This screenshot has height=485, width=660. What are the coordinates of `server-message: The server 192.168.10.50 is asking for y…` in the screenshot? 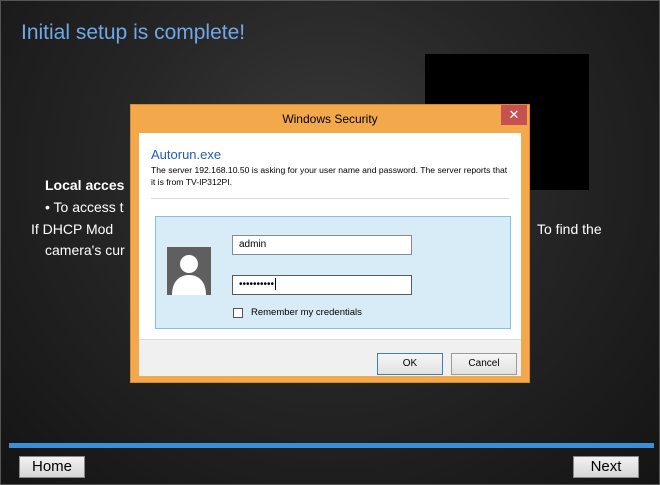 It's located at (329, 176).